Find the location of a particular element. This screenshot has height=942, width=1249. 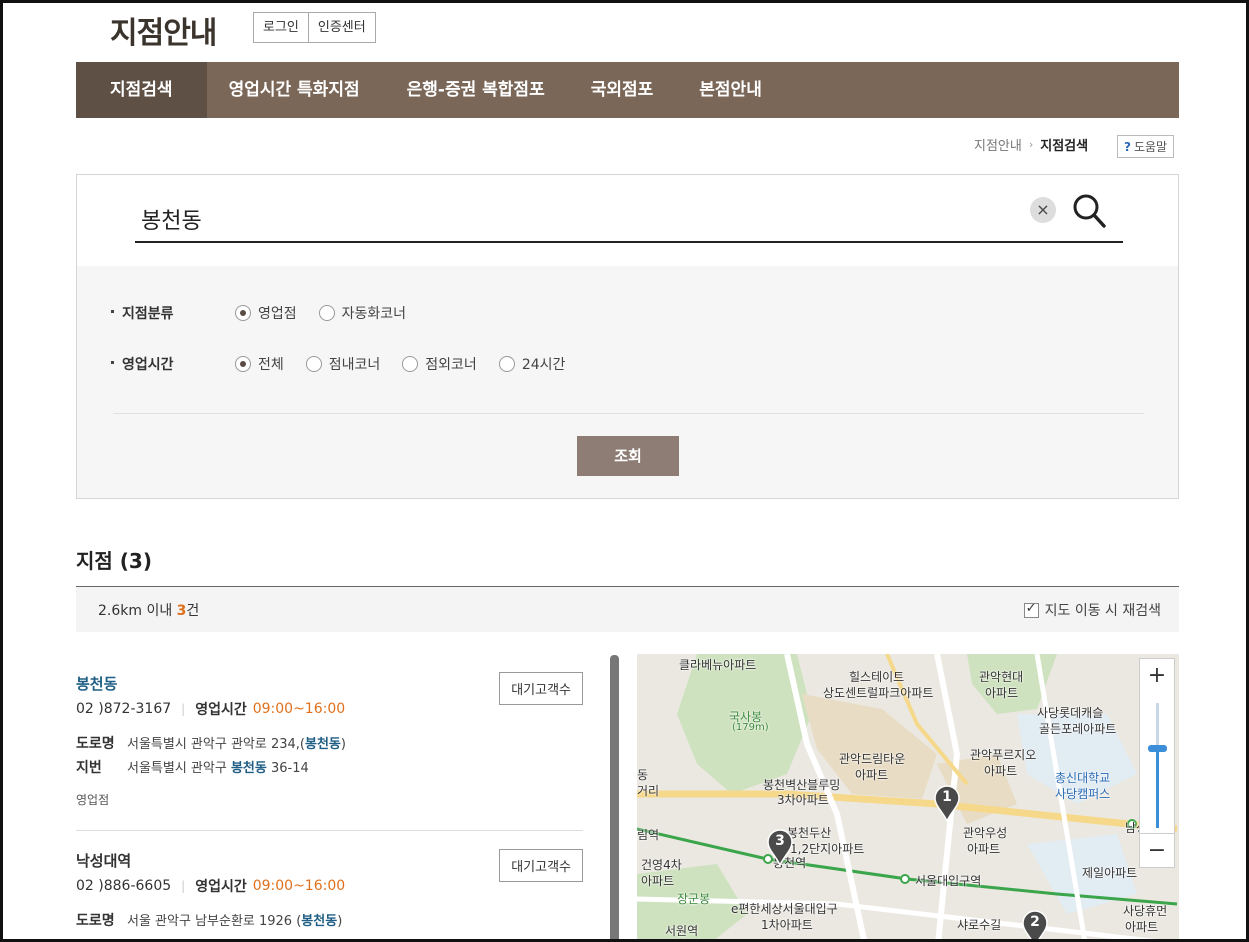

search-input is located at coordinates (629, 220).